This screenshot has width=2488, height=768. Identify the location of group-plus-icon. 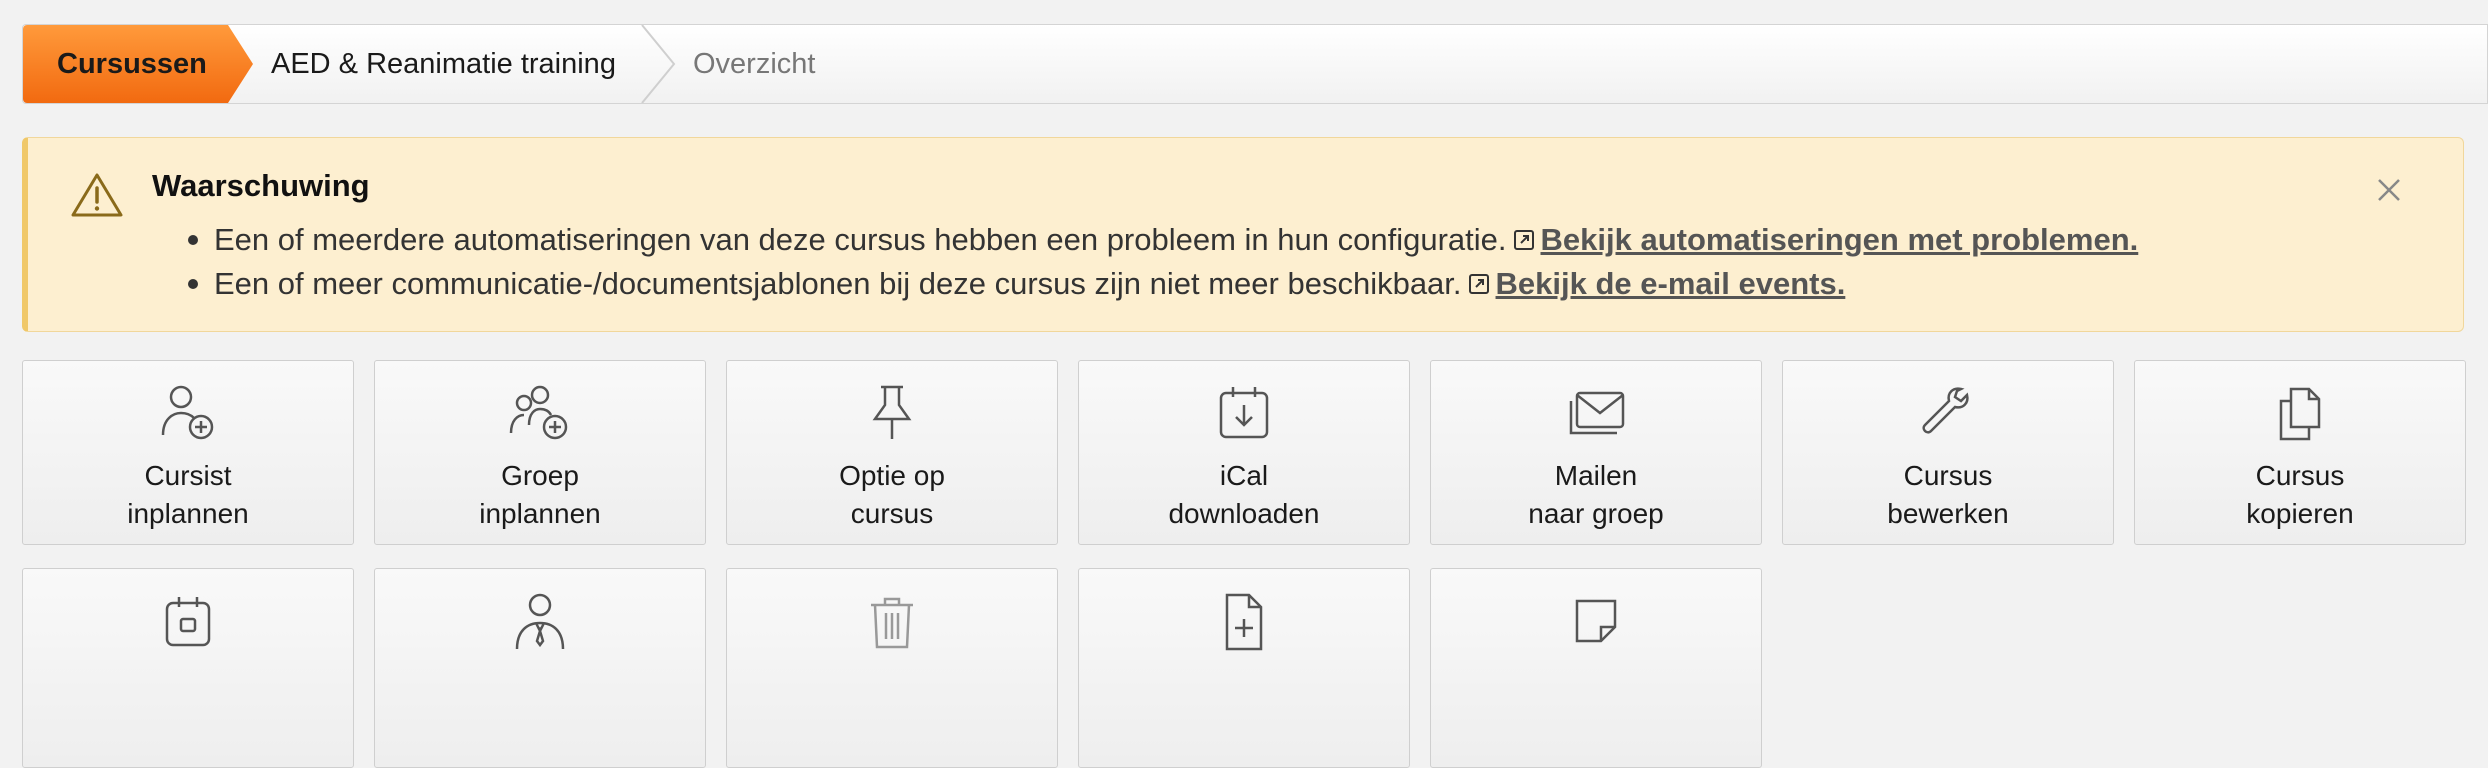
(538, 412).